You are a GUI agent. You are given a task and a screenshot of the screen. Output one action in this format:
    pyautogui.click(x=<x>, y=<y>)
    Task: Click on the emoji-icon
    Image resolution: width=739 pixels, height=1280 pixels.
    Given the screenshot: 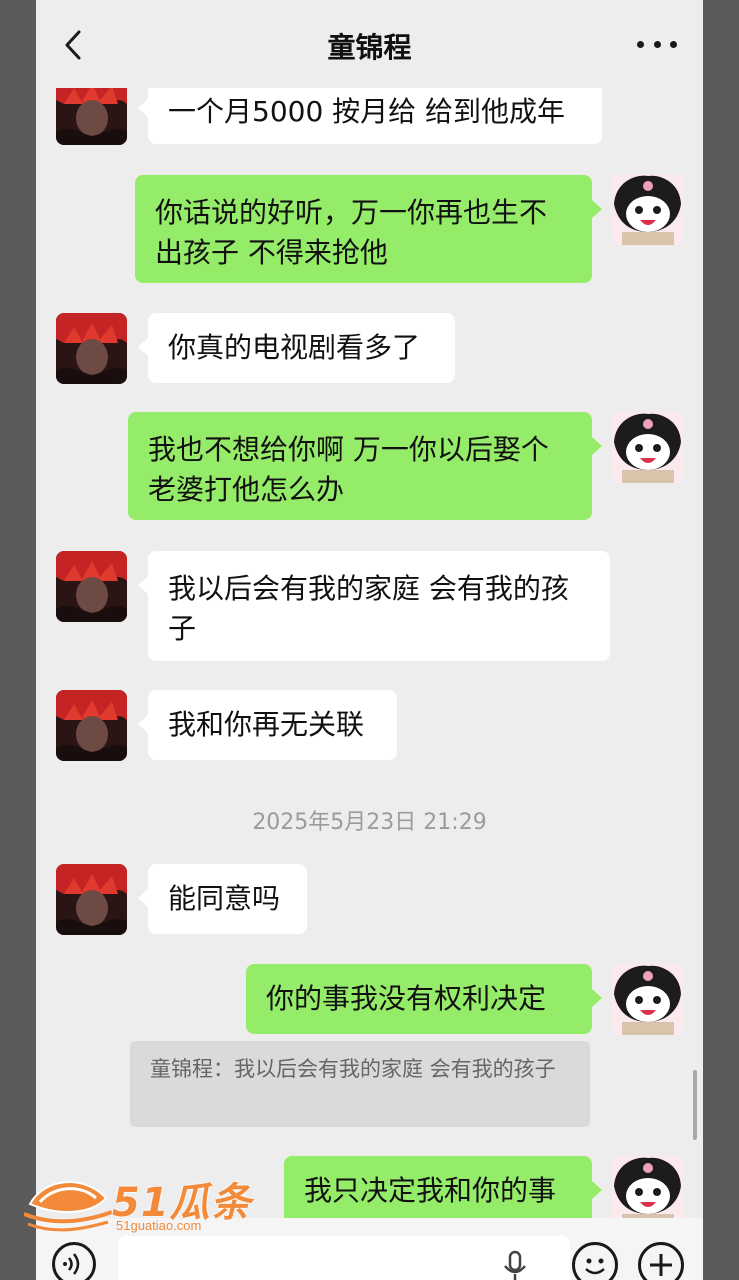 What is the action you would take?
    pyautogui.click(x=595, y=1261)
    